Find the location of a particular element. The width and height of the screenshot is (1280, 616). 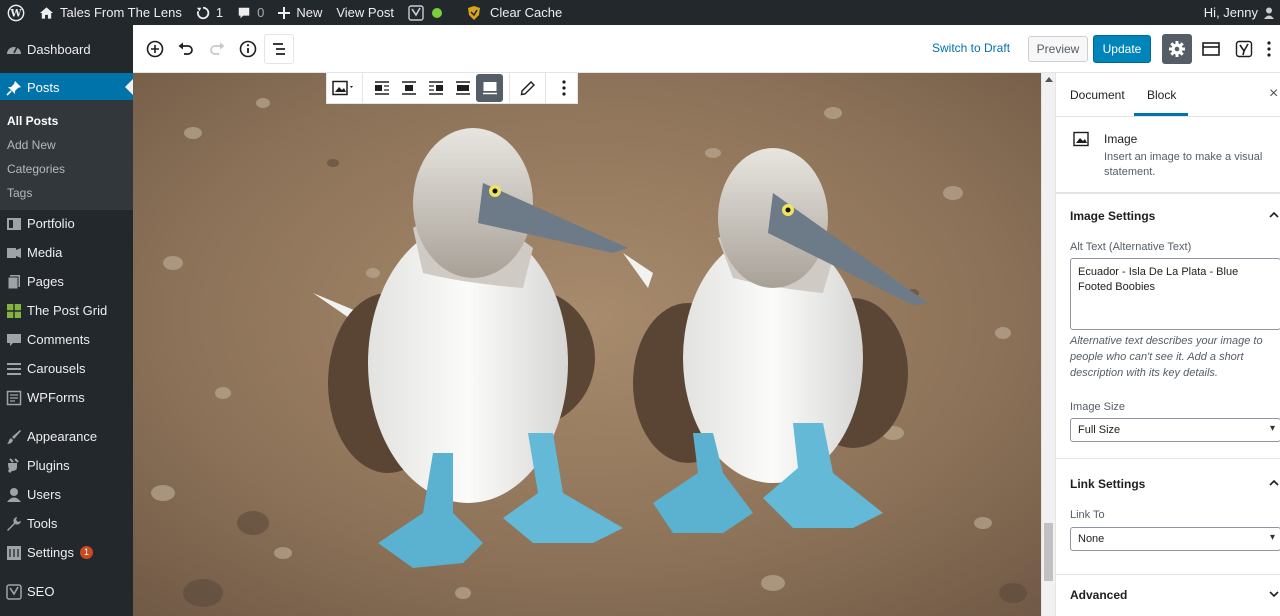

submenu-all-posts: All Posts is located at coordinates (32, 121).